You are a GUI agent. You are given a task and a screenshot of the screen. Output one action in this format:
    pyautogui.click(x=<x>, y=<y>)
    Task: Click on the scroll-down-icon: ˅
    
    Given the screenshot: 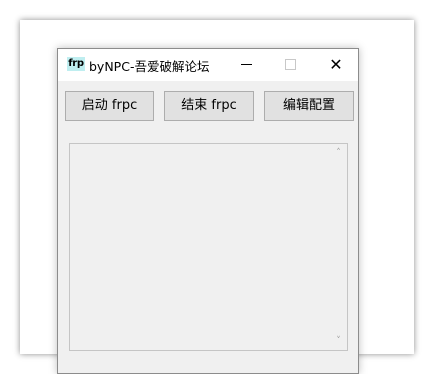 What is the action you would take?
    pyautogui.click(x=338, y=341)
    